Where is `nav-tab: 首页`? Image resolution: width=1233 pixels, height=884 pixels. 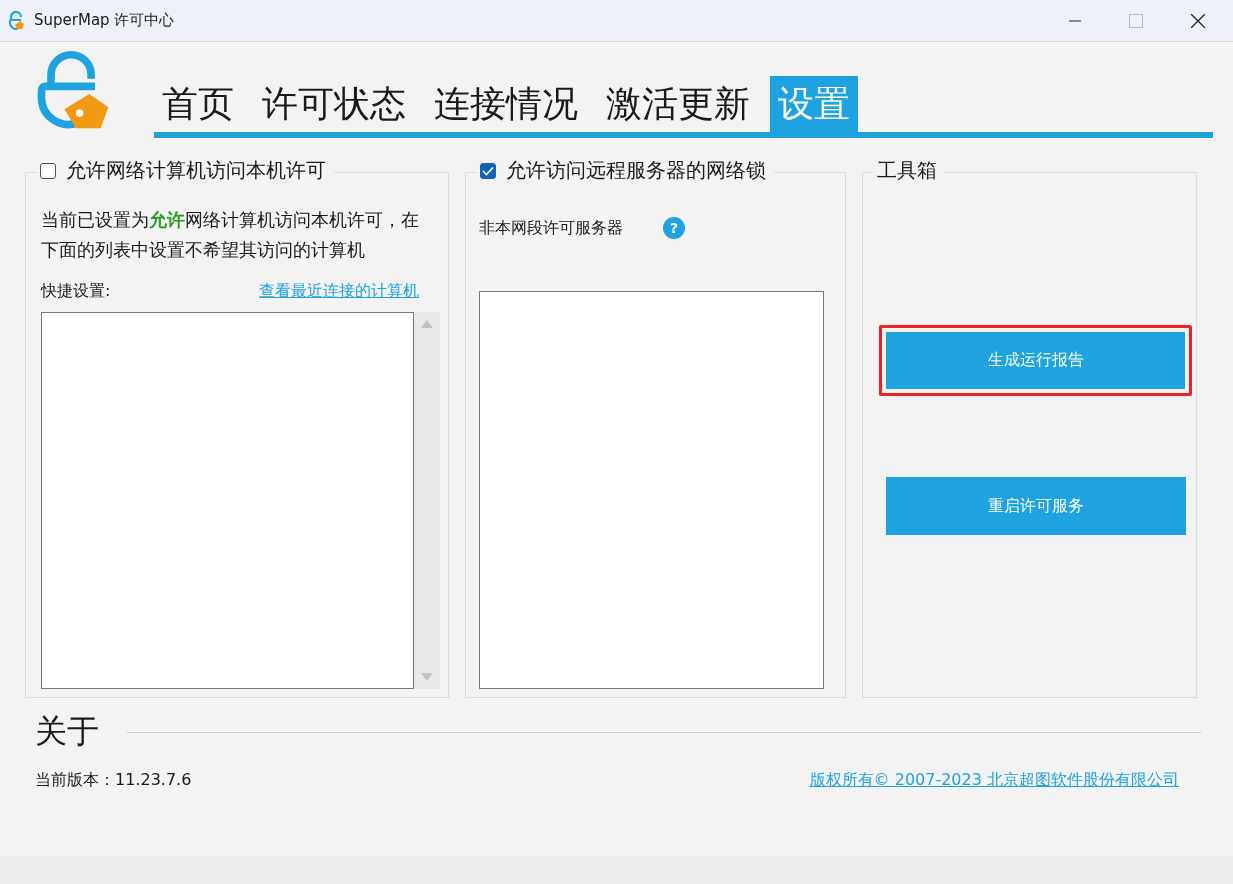 nav-tab: 首页 is located at coordinates (198, 104).